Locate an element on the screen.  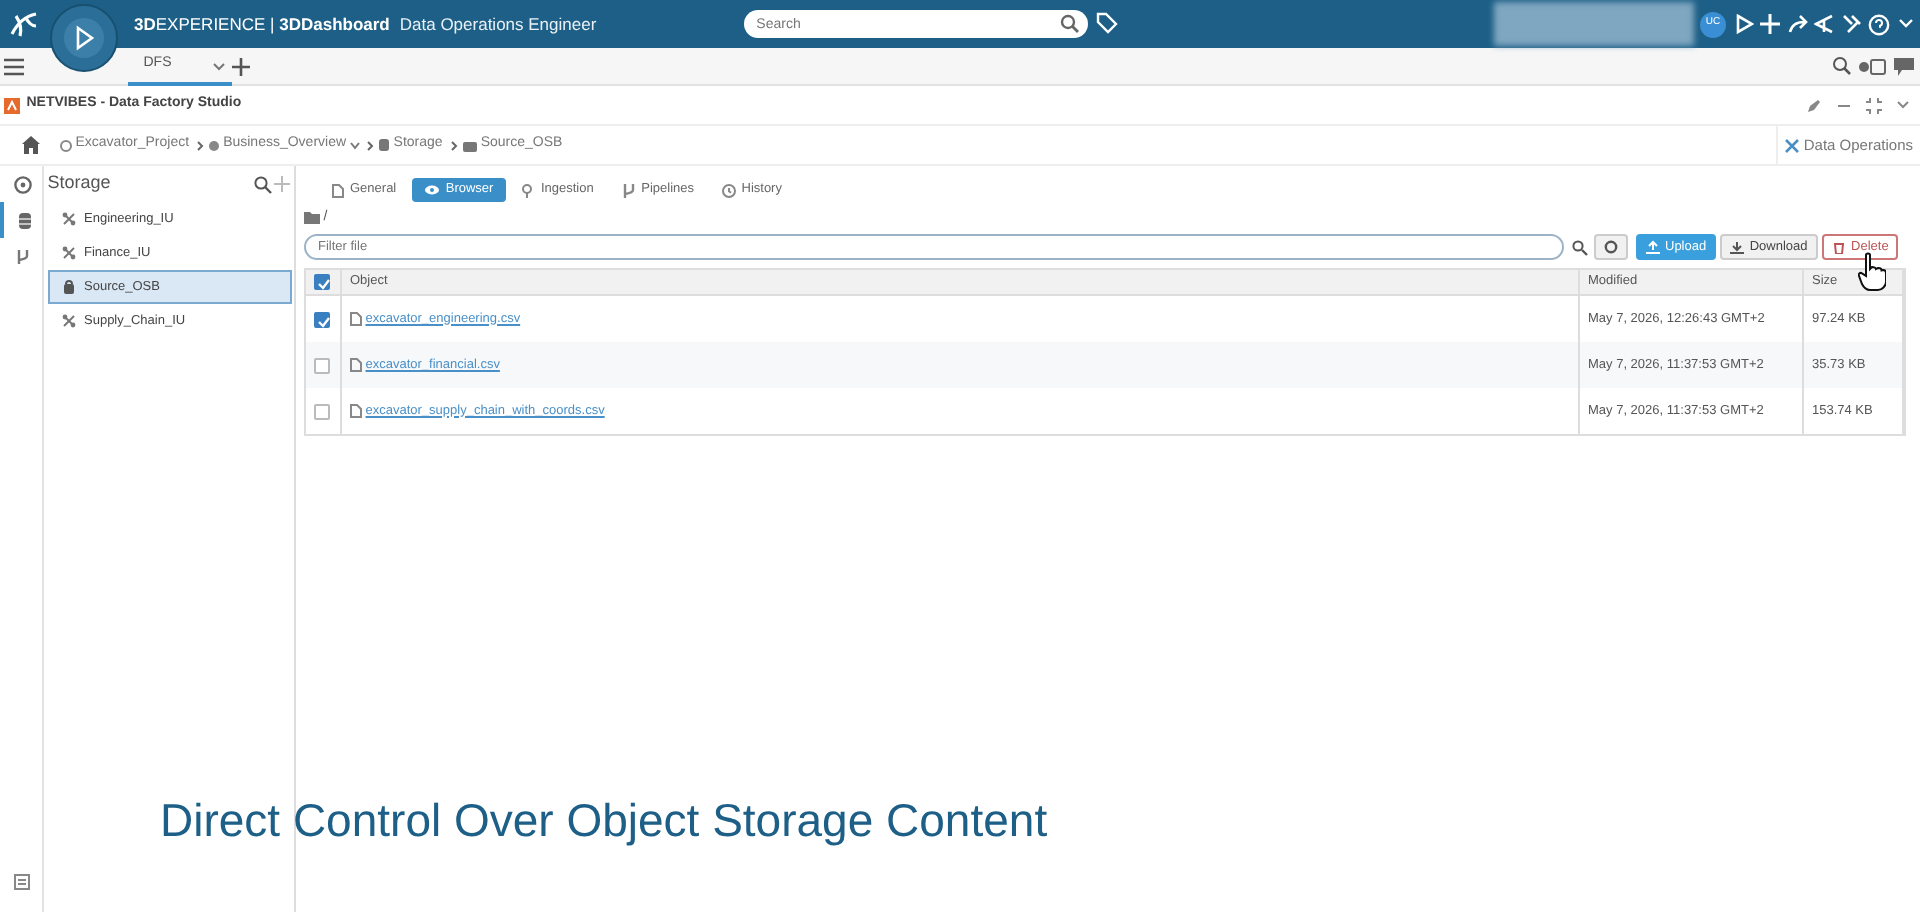
network-share-icon is located at coordinates (1824, 24).